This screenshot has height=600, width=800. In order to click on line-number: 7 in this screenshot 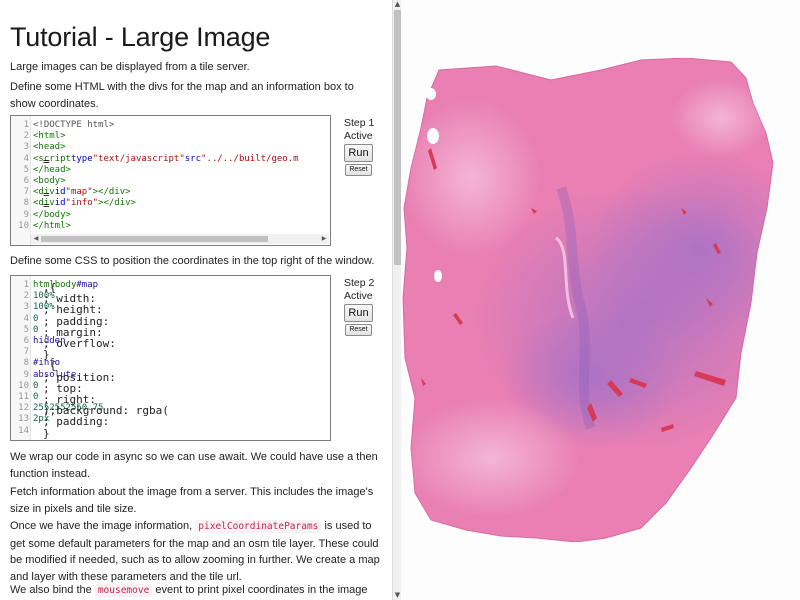, I will do `click(26, 352)`.